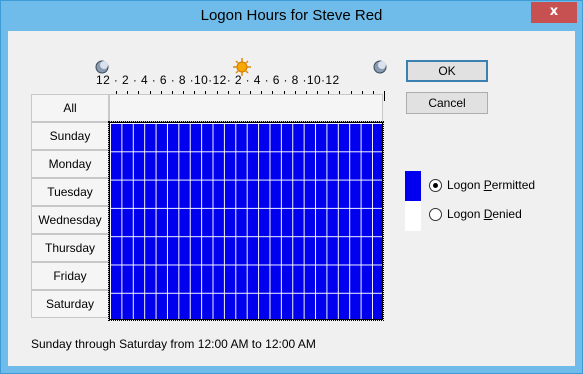  What do you see at coordinates (70, 304) in the screenshot?
I see `day-button-saturday: Saturday` at bounding box center [70, 304].